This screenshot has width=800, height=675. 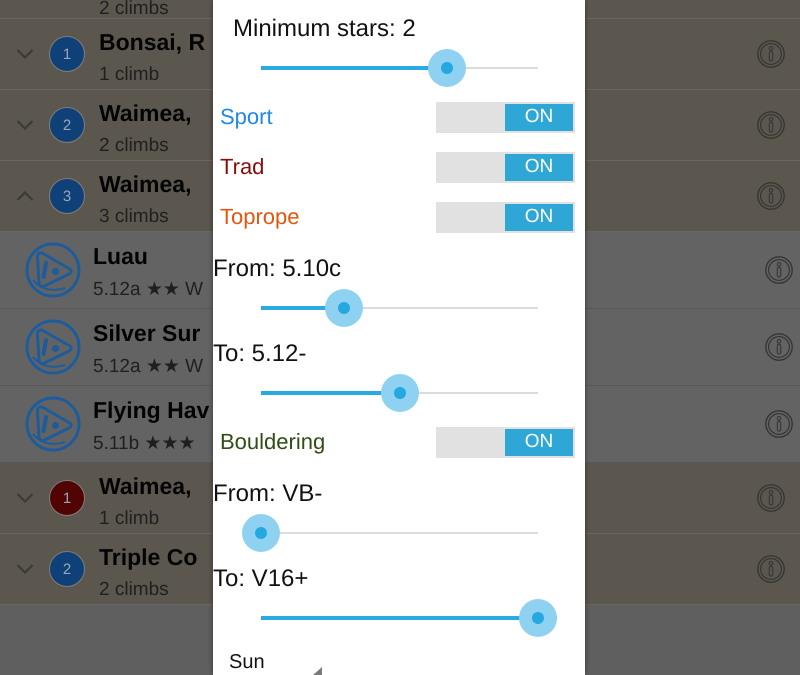 I want to click on climb-type-label: Bouldering, so click(x=273, y=442).